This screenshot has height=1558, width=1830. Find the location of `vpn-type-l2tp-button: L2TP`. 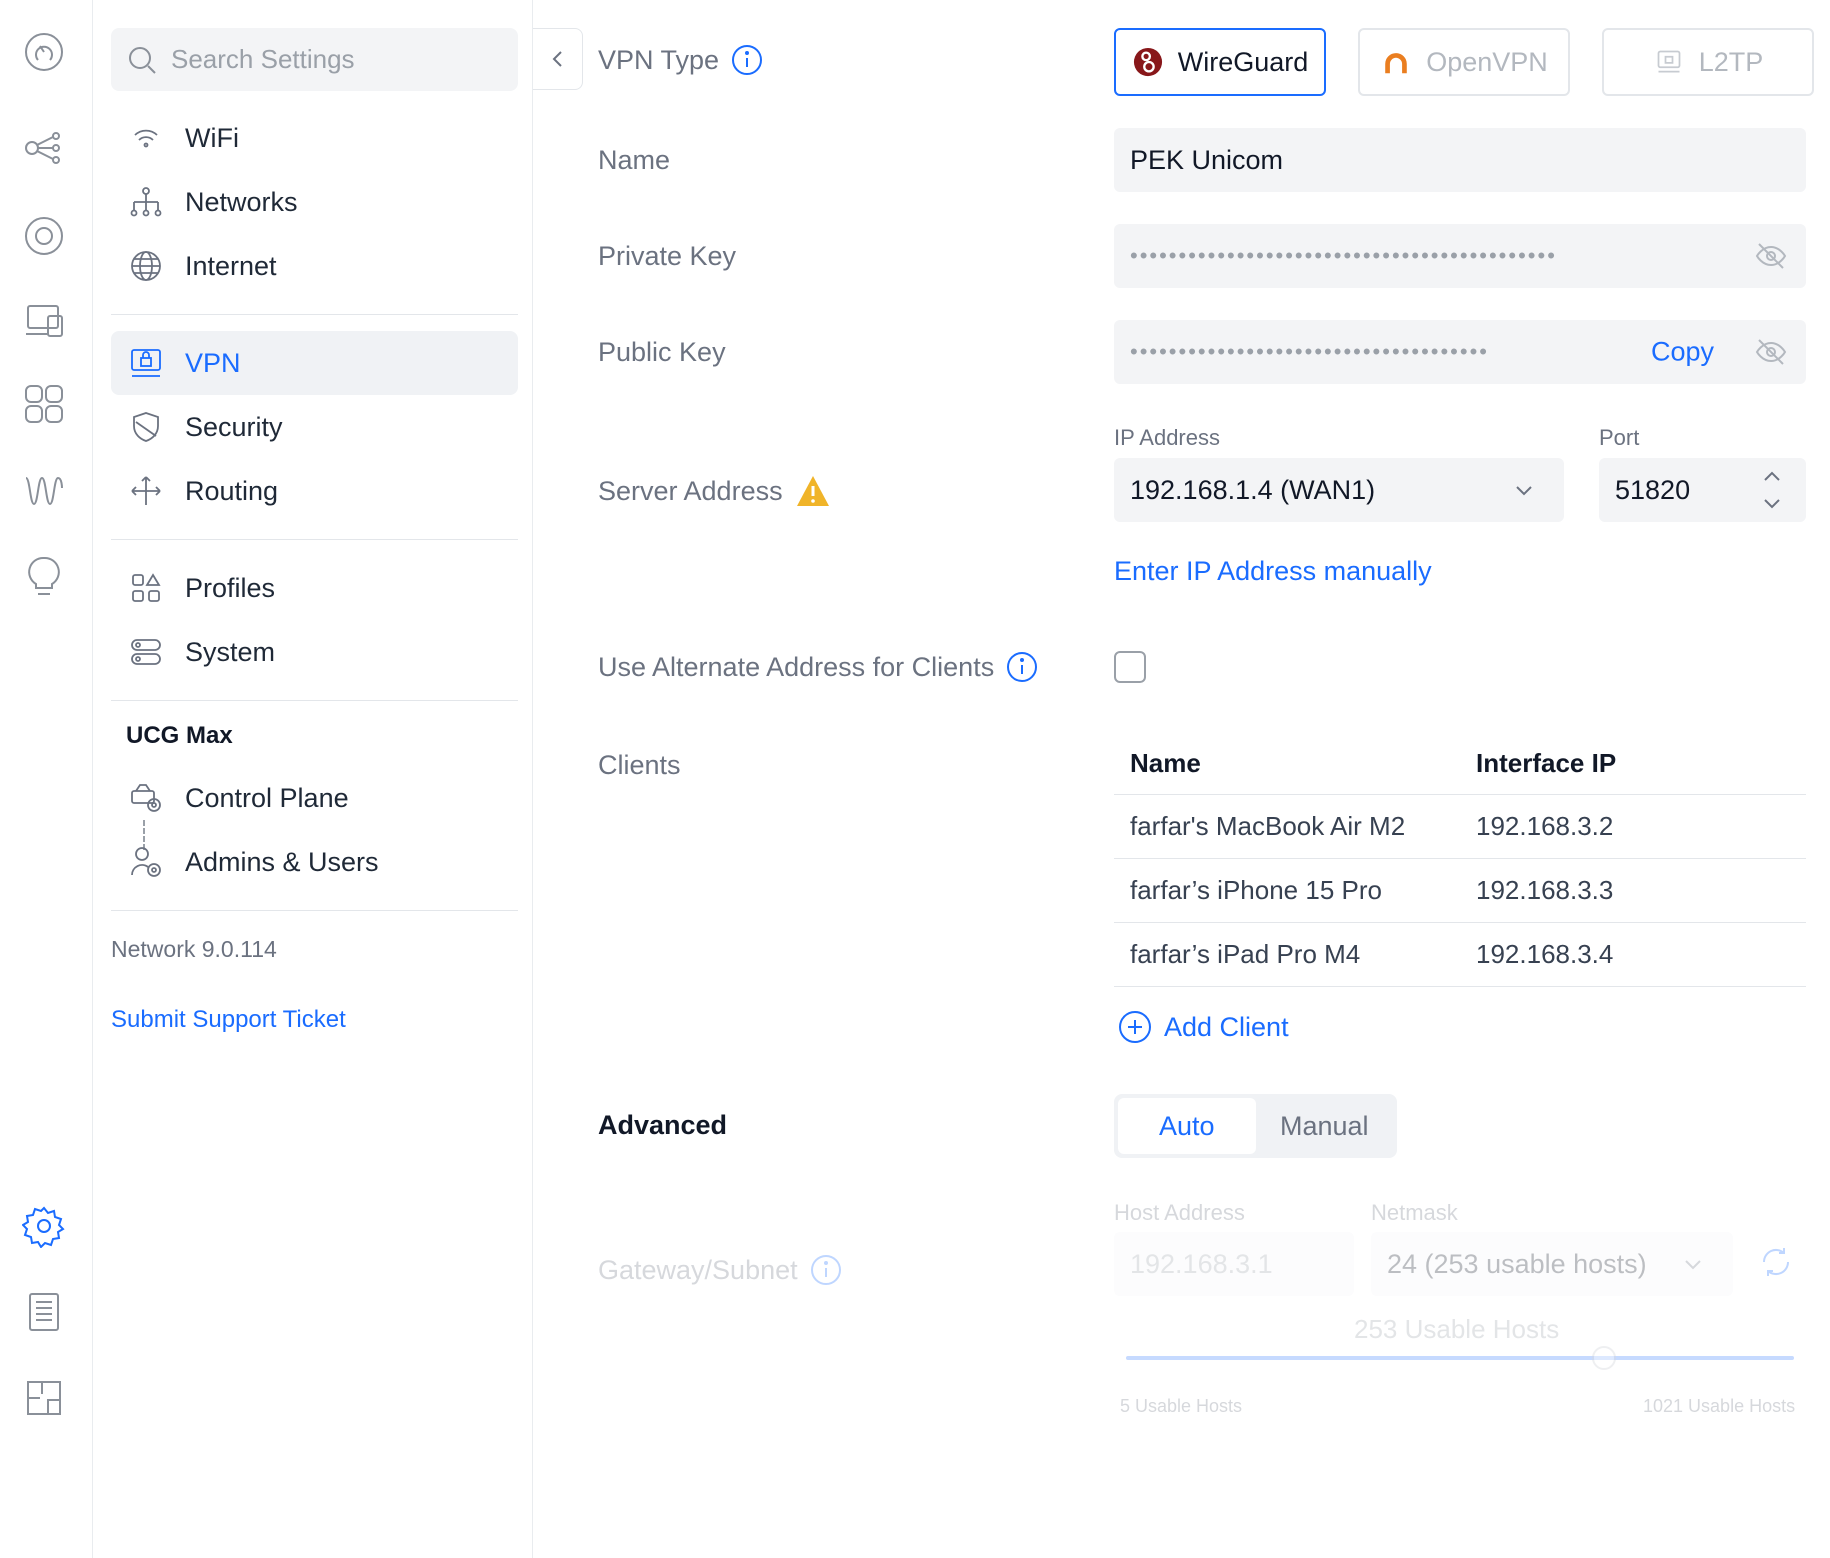

vpn-type-l2tp-button: L2TP is located at coordinates (1708, 62).